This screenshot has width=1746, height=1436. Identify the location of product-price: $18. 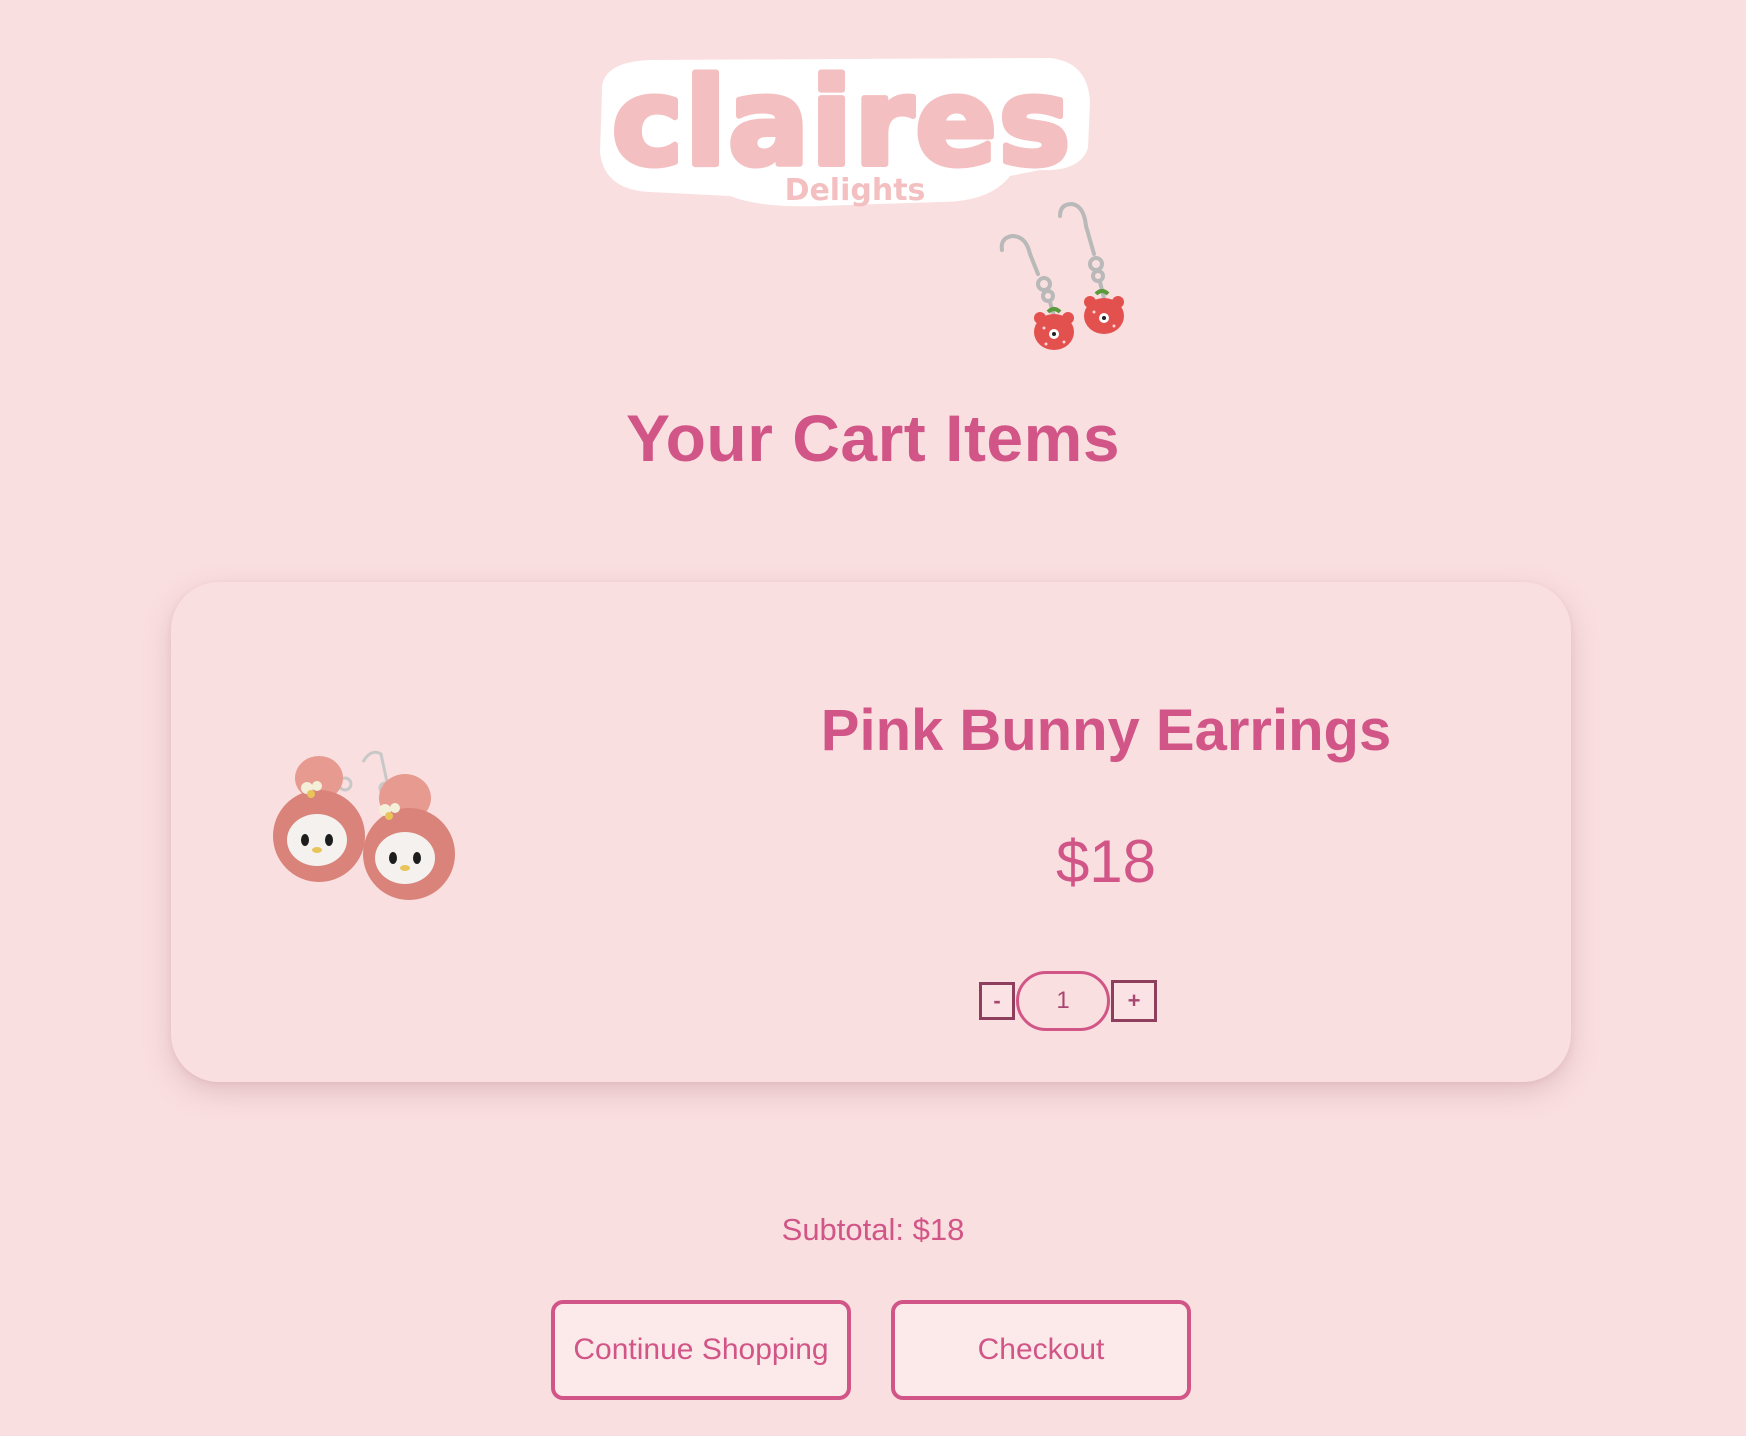
(1106, 861).